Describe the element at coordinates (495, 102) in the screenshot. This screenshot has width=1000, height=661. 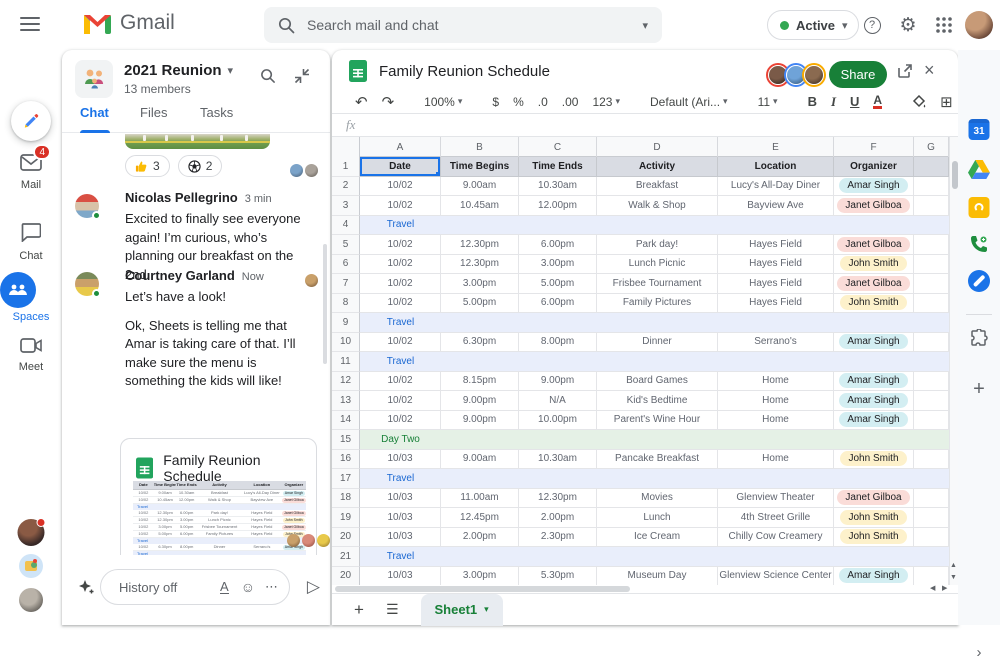
I see `format-currency-button: $` at that location.